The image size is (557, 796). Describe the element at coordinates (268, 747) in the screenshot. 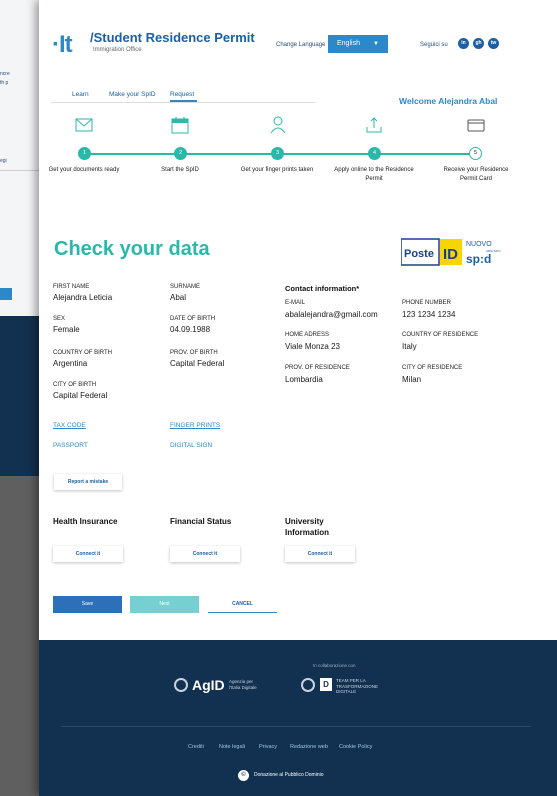

I see `footer-link-privacy: Privacy` at that location.